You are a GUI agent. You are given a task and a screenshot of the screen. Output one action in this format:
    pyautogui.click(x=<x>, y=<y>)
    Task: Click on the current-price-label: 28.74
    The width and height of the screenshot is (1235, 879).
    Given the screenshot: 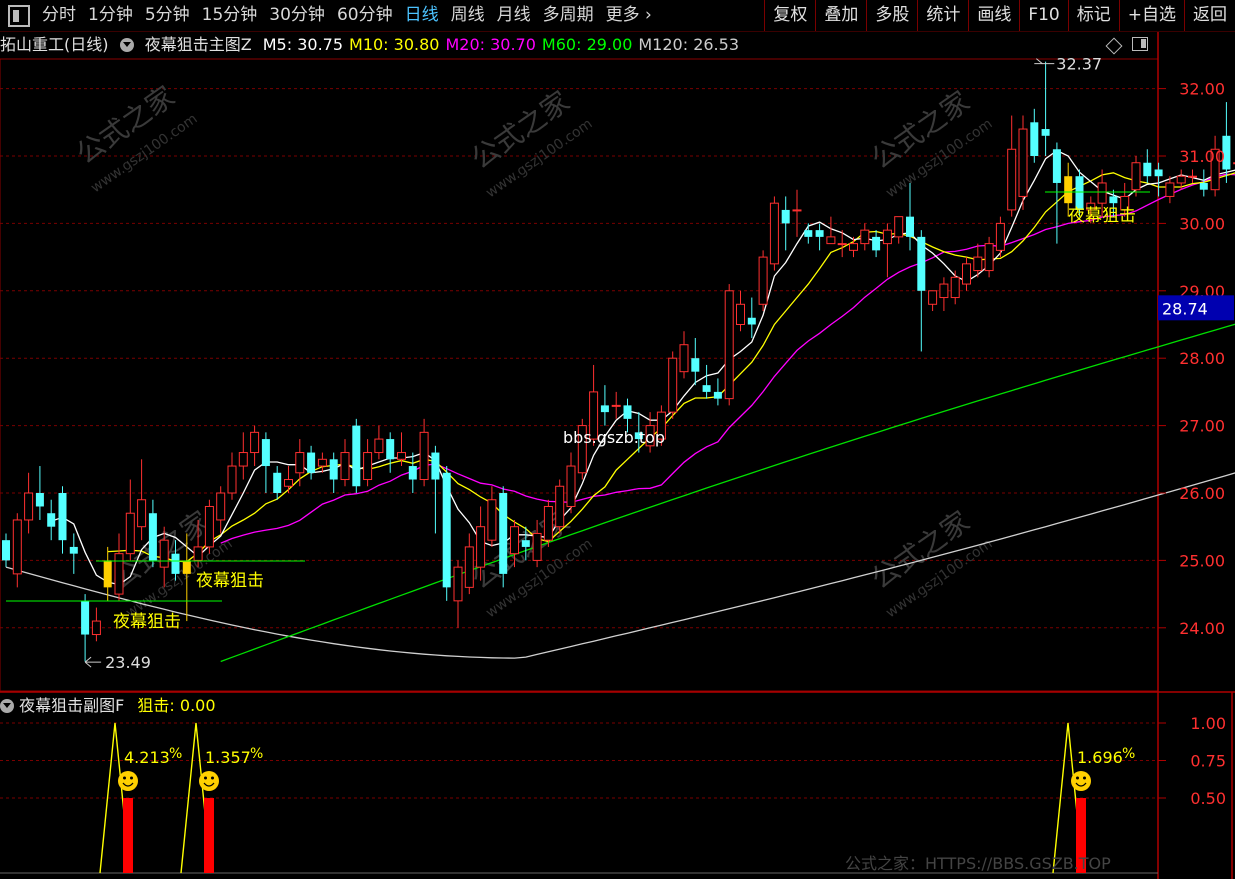 What is the action you would take?
    pyautogui.click(x=1185, y=308)
    